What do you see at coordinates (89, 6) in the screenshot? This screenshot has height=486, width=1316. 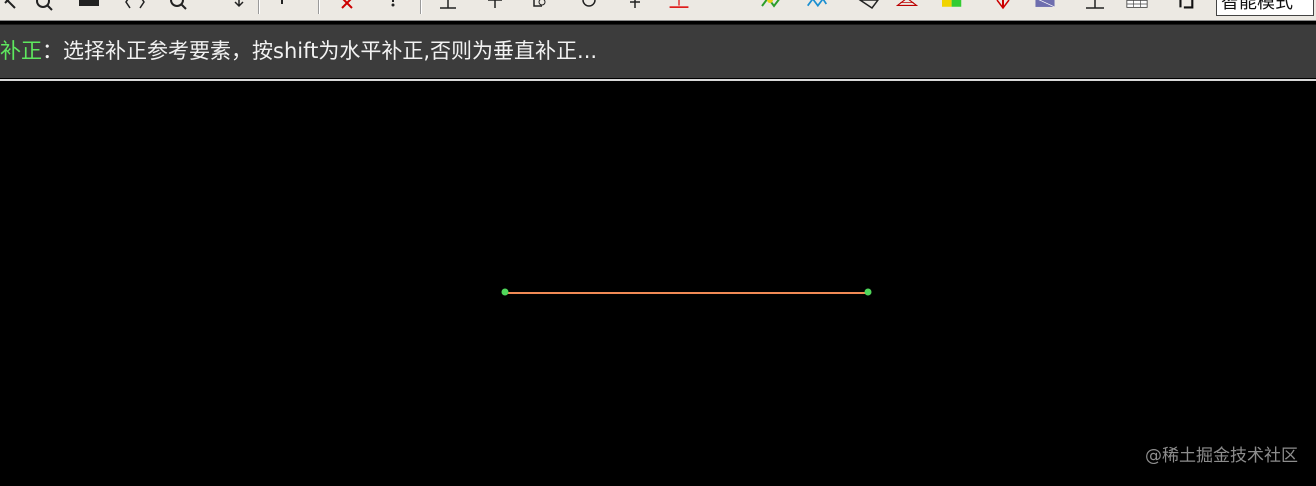 I see `keyboard-icon` at bounding box center [89, 6].